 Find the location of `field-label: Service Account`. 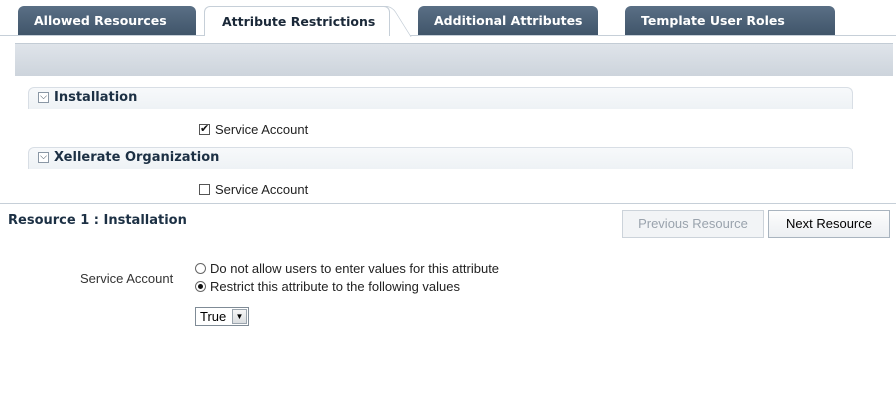

field-label: Service Account is located at coordinates (127, 278).